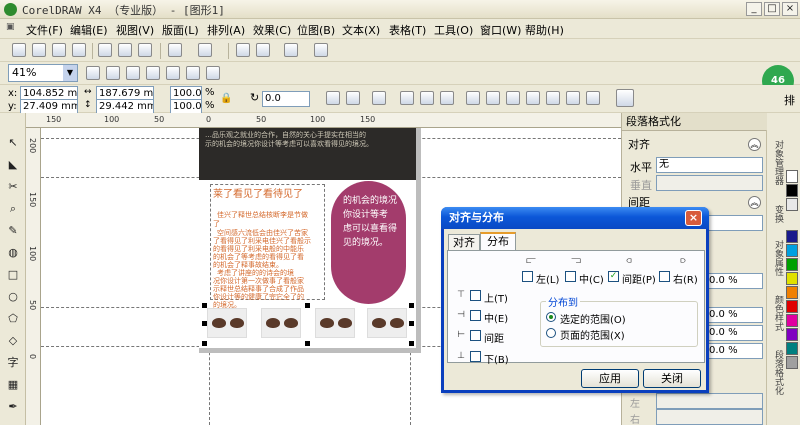  Describe the element at coordinates (205, 50) in the screenshot. I see `redo-icon` at that location.